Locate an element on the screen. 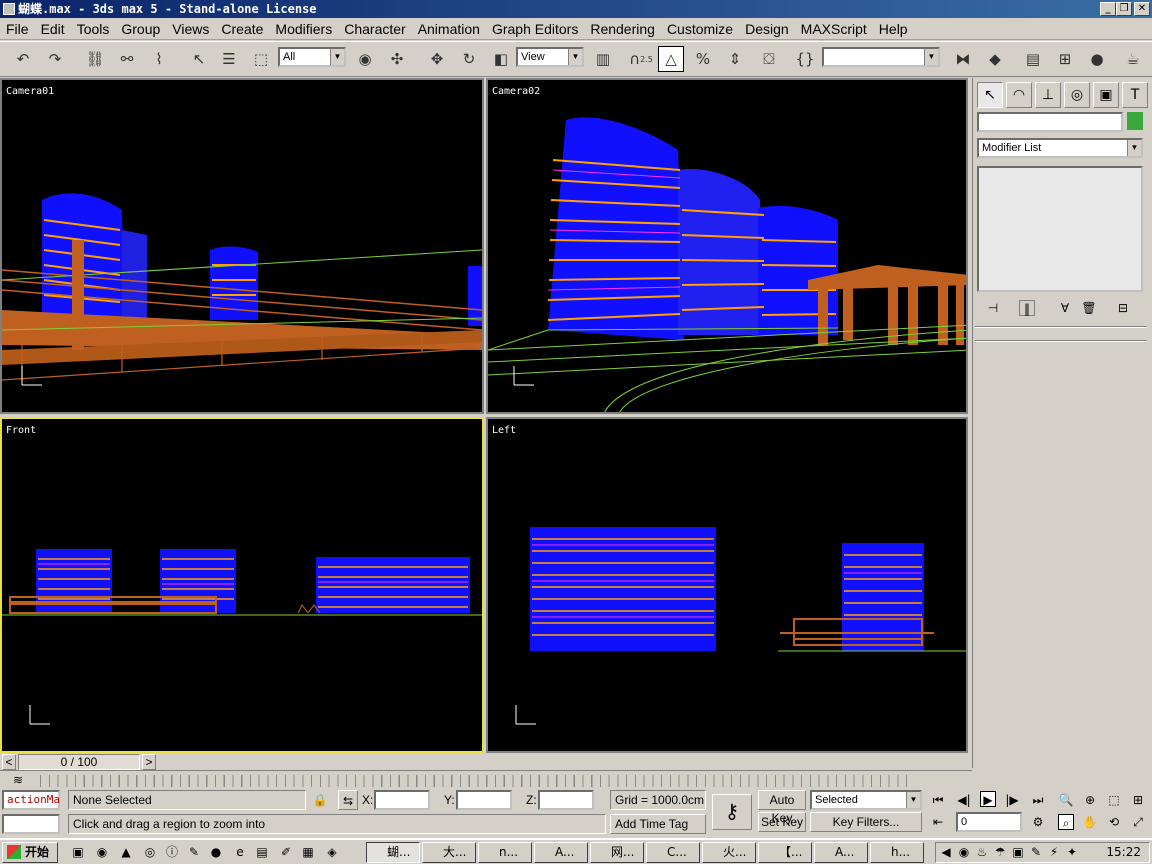 The width and height of the screenshot is (1152, 864). maximize-viewport-icon: ⤢ is located at coordinates (1138, 822).